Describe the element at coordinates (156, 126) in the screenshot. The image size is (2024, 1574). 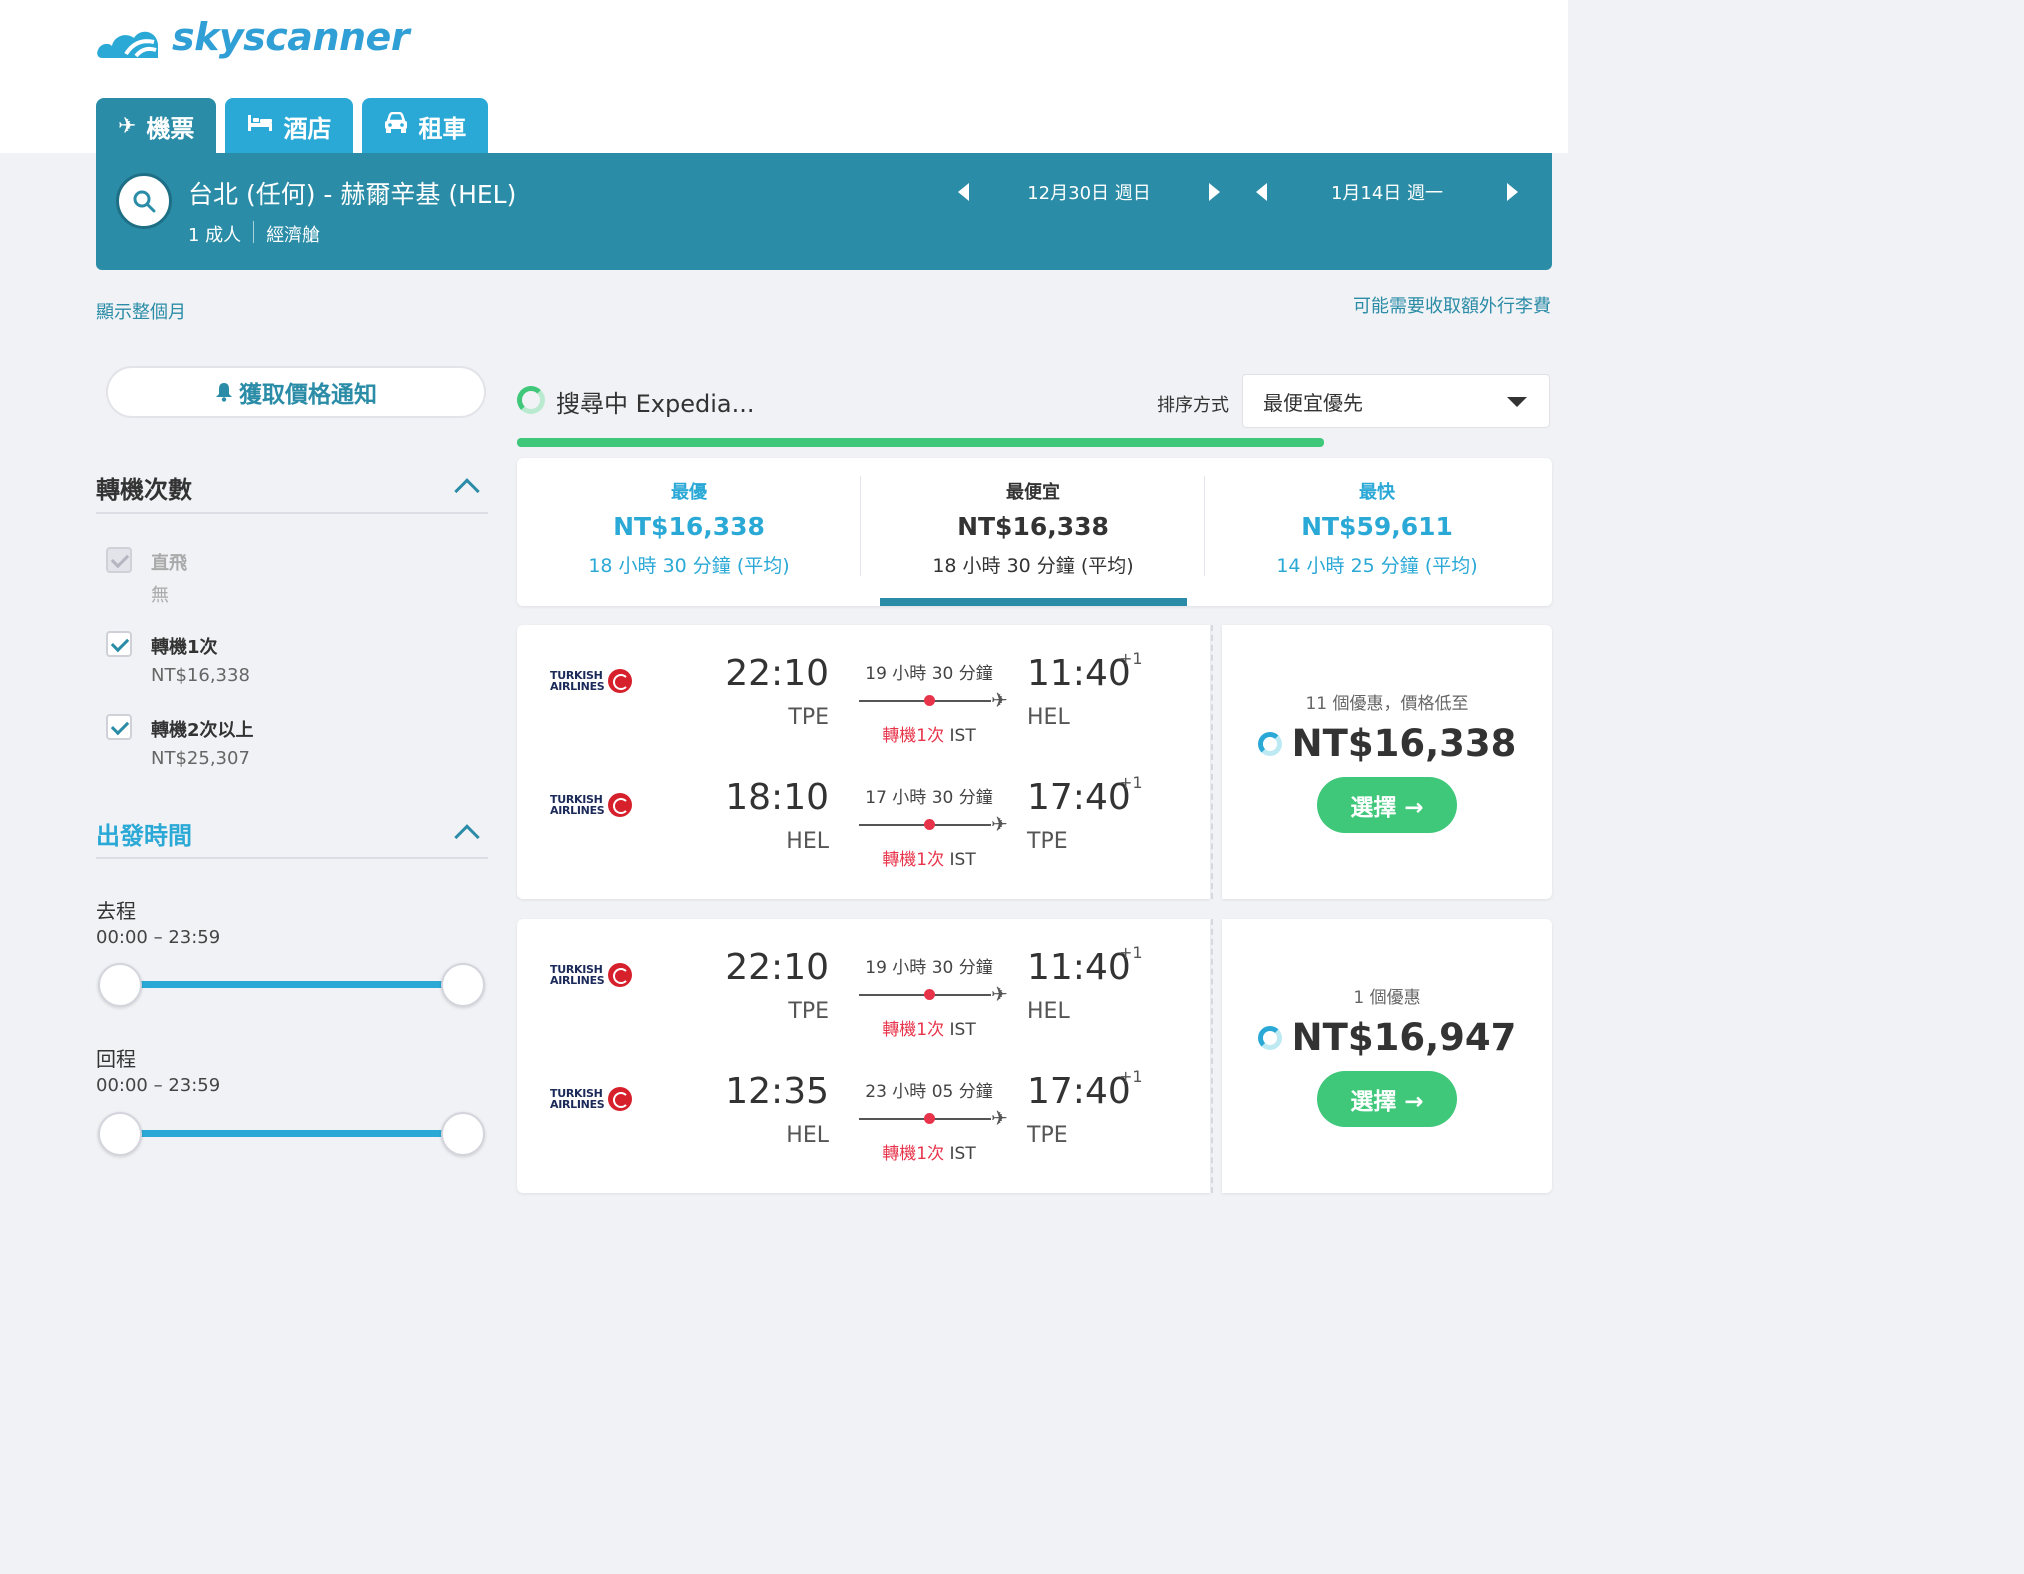
I see `tab-flights: ✈ 機票` at that location.